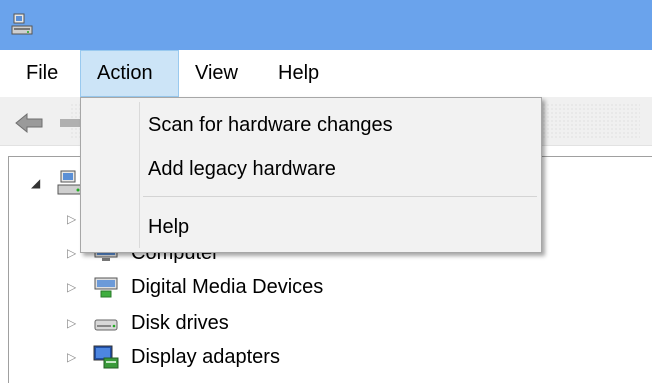 This screenshot has height=383, width=652. Describe the element at coordinates (22, 24) in the screenshot. I see `device-manager-icon` at that location.